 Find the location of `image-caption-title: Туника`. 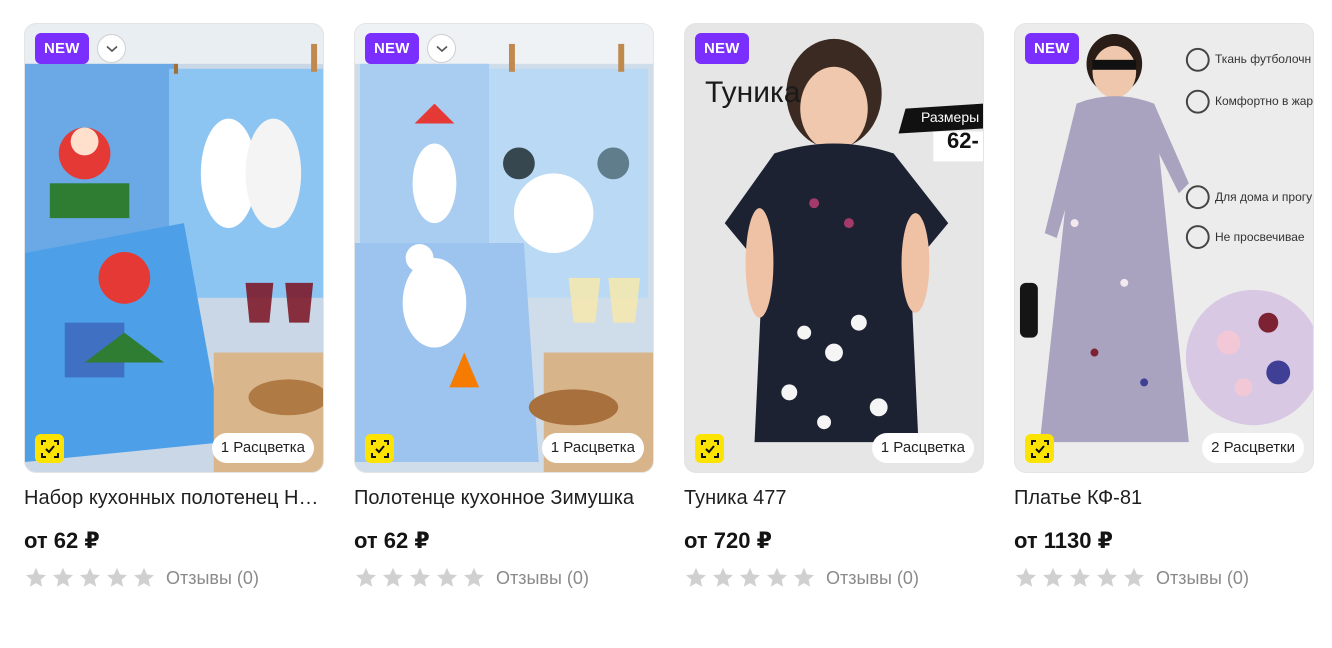

image-caption-title: Туника is located at coordinates (753, 92).